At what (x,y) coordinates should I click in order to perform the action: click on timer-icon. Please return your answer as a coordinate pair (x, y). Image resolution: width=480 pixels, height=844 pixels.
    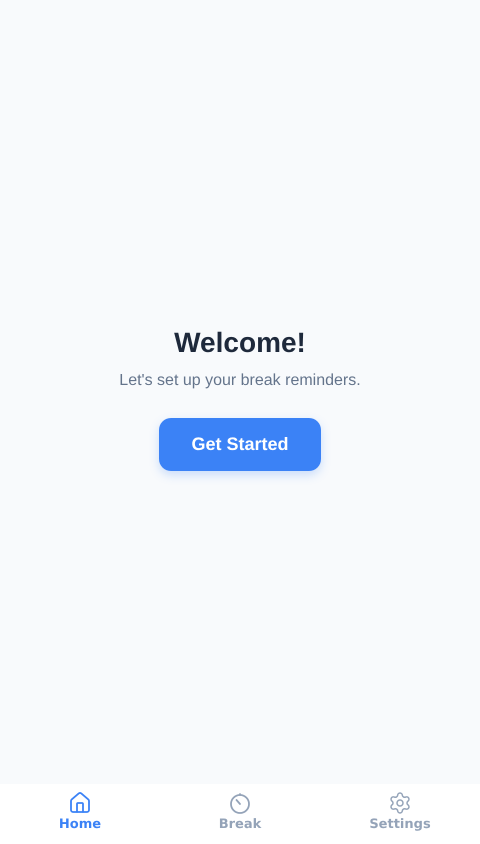
    Looking at the image, I should click on (240, 803).